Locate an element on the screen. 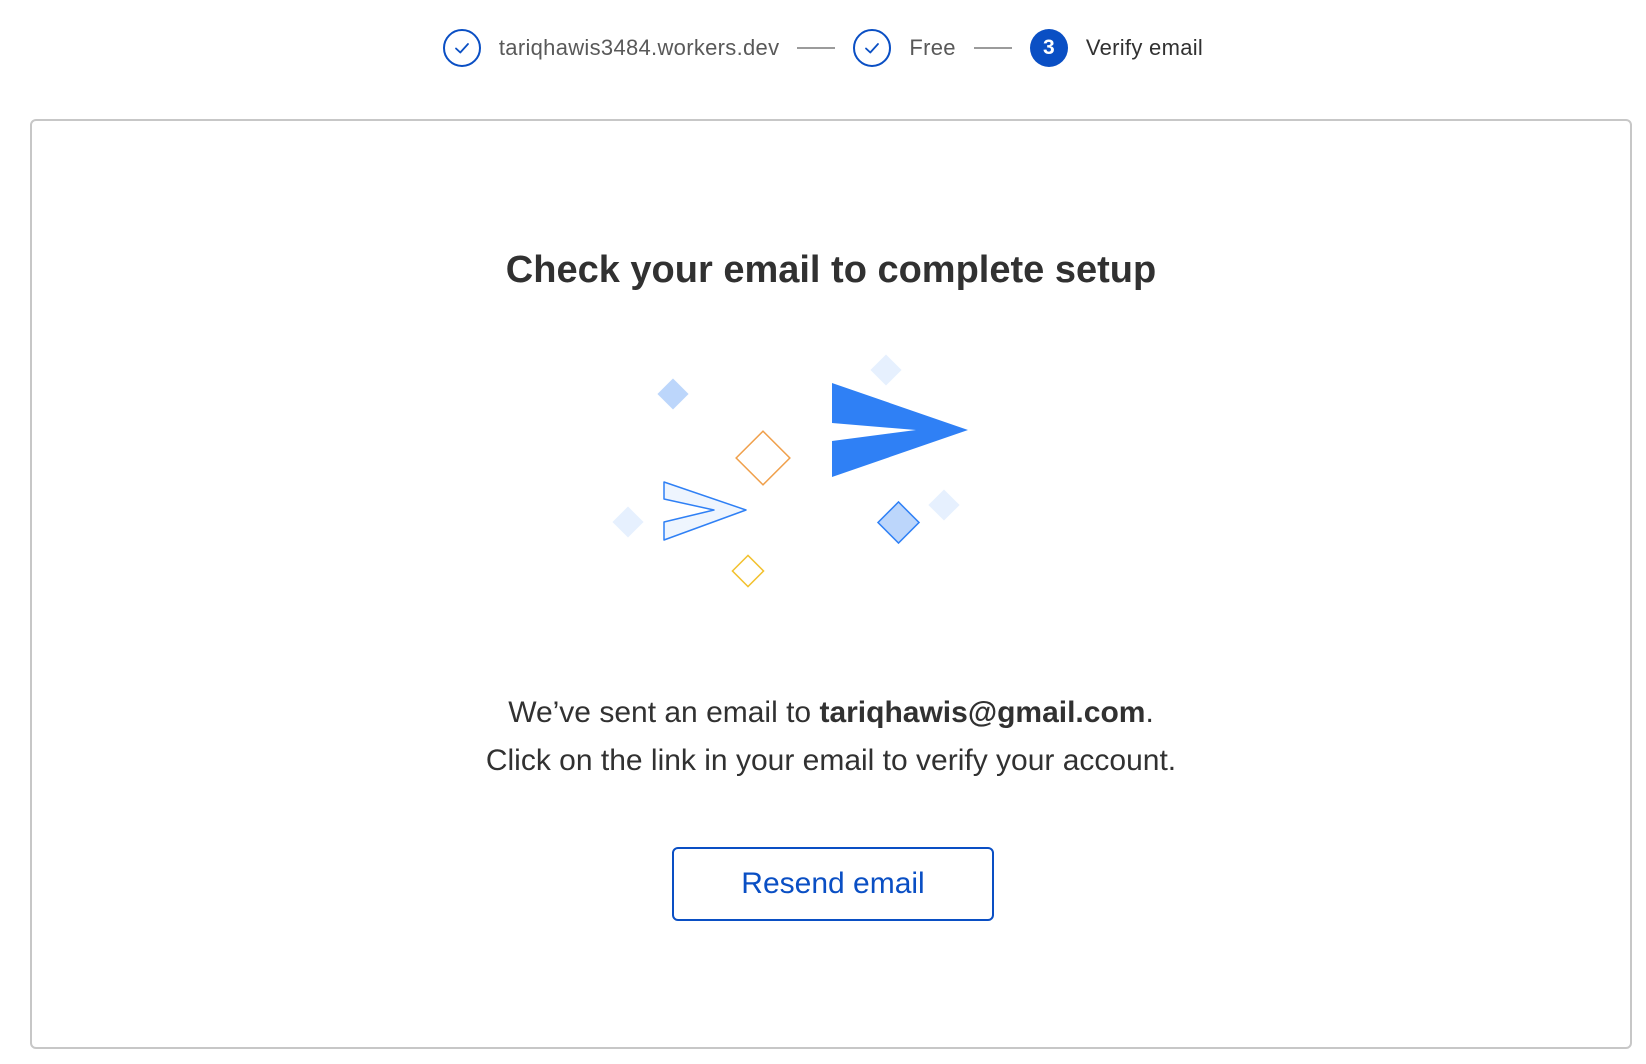 The width and height of the screenshot is (1646, 1064). diamond-outline-orange is located at coordinates (763, 458).